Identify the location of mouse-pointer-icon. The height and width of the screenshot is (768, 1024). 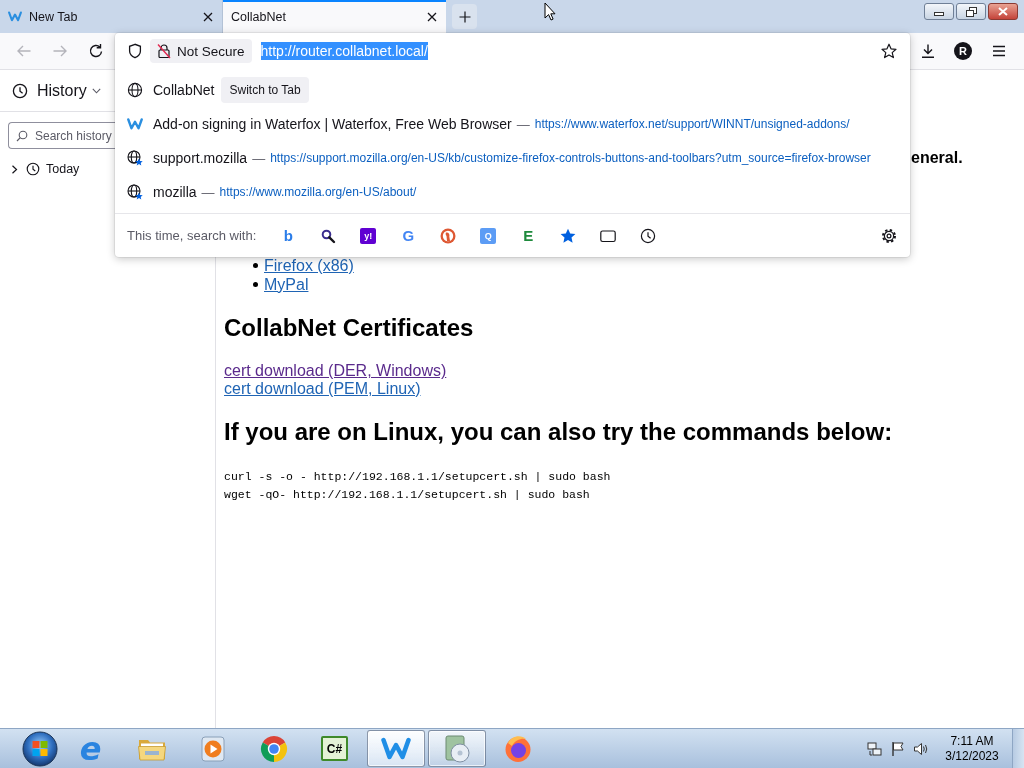
(550, 11).